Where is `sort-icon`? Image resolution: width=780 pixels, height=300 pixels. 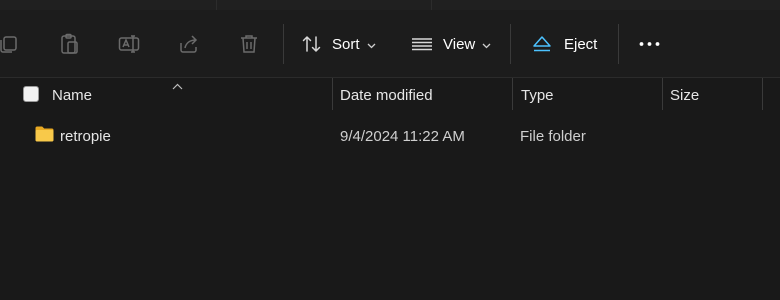 sort-icon is located at coordinates (312, 44).